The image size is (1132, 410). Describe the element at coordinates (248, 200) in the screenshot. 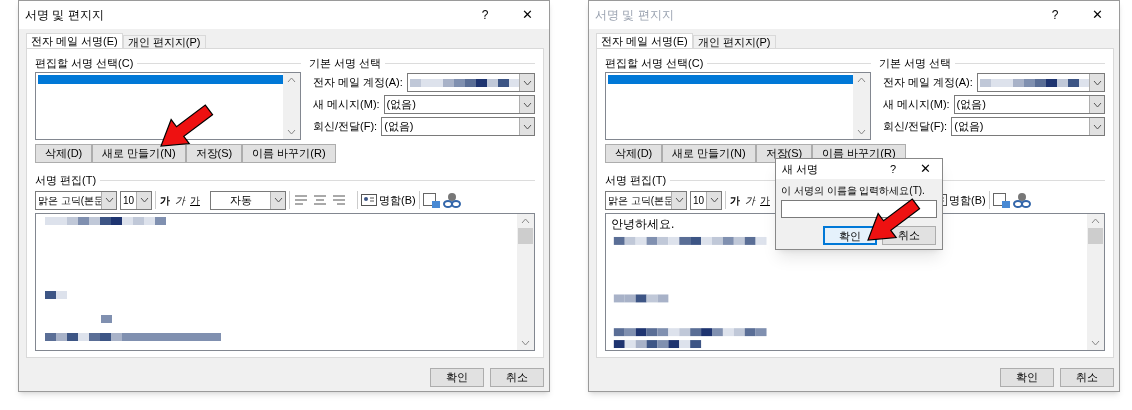

I see `color-dropdown: 자동` at that location.